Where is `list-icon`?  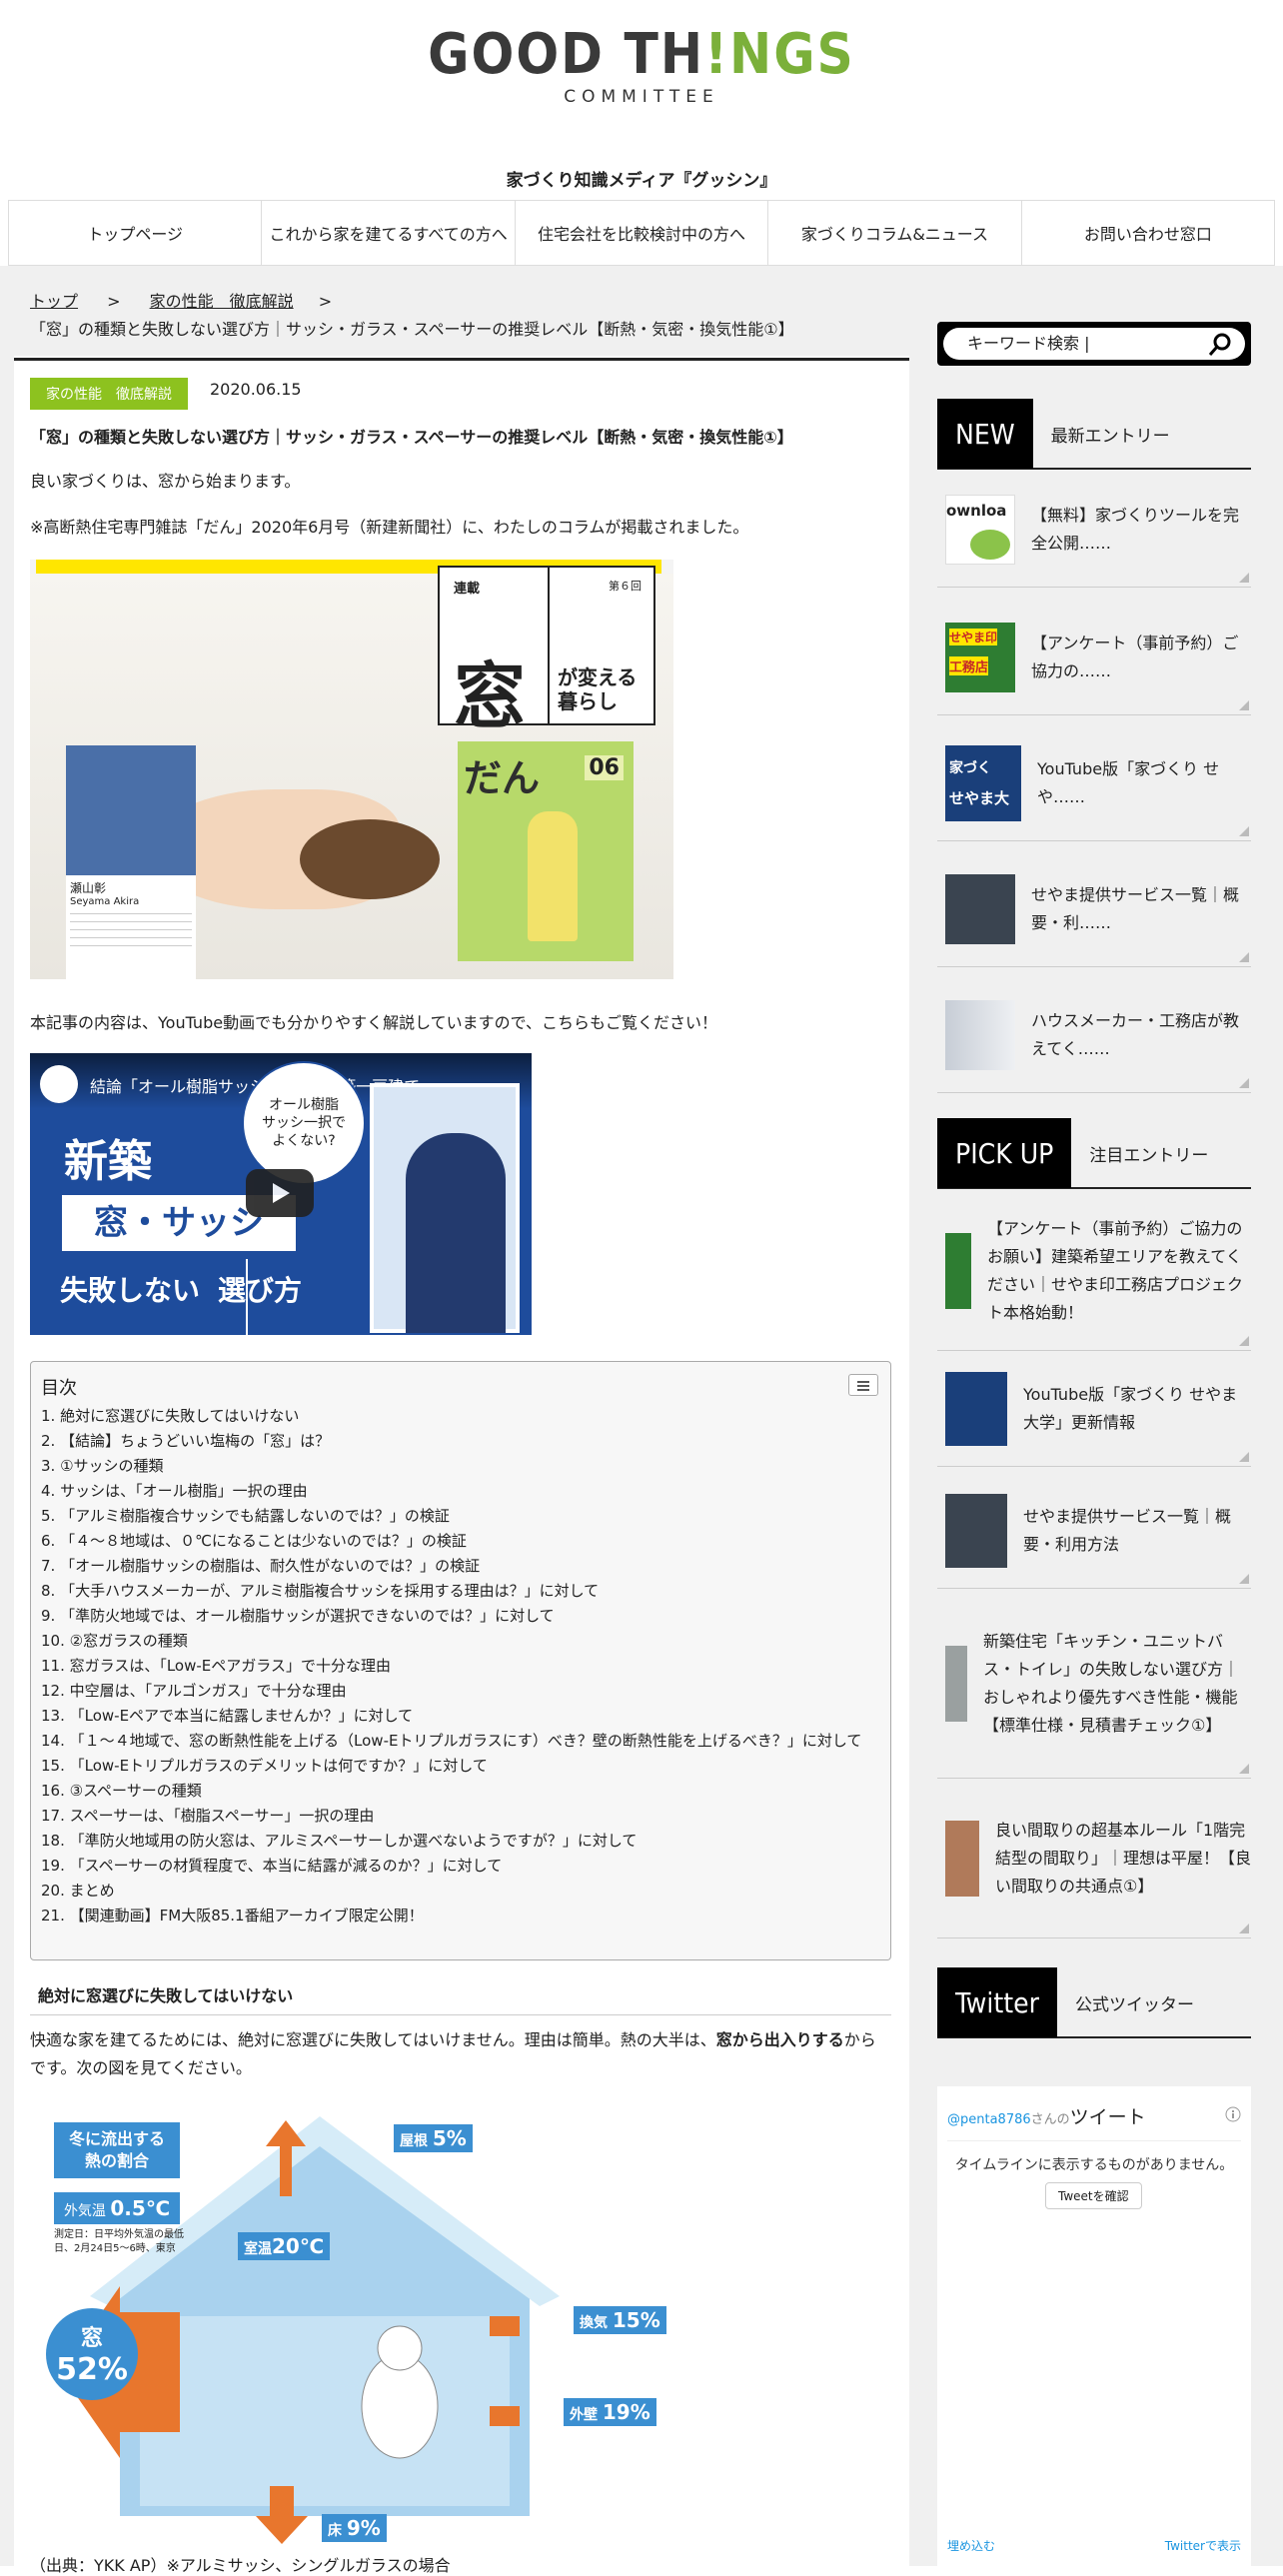
list-icon is located at coordinates (863, 1386).